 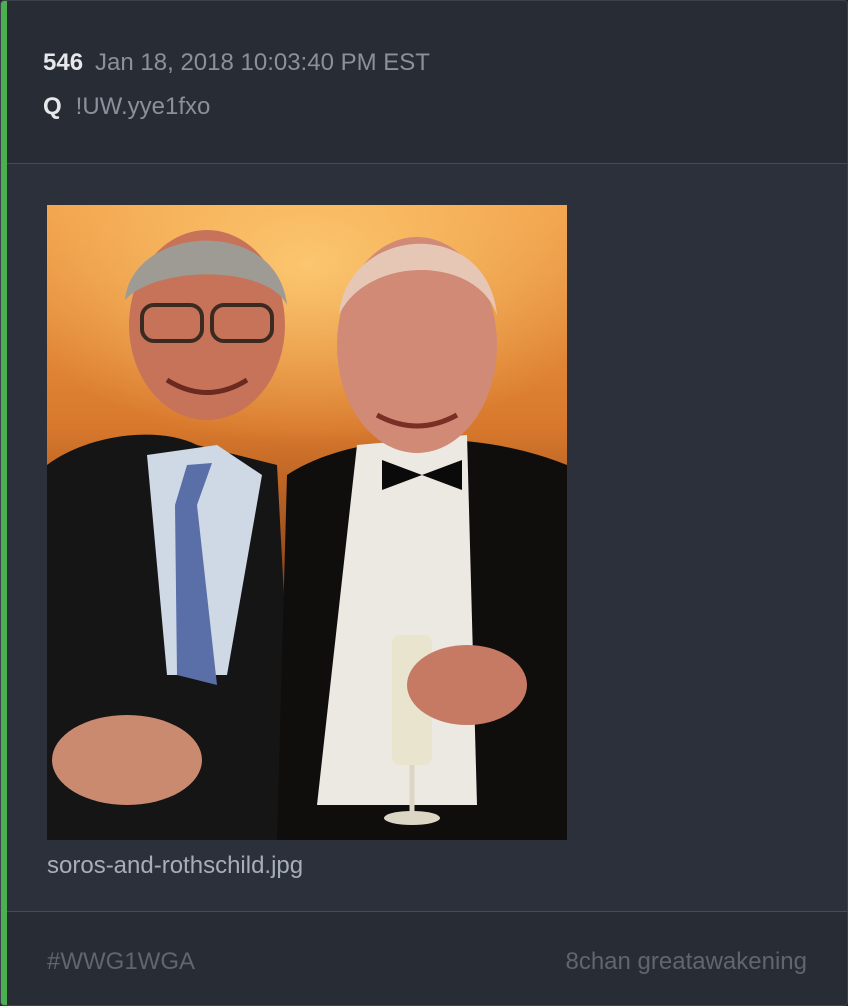 I want to click on attachment-filename: soros-and-rothschild.jpg, so click(x=175, y=866).